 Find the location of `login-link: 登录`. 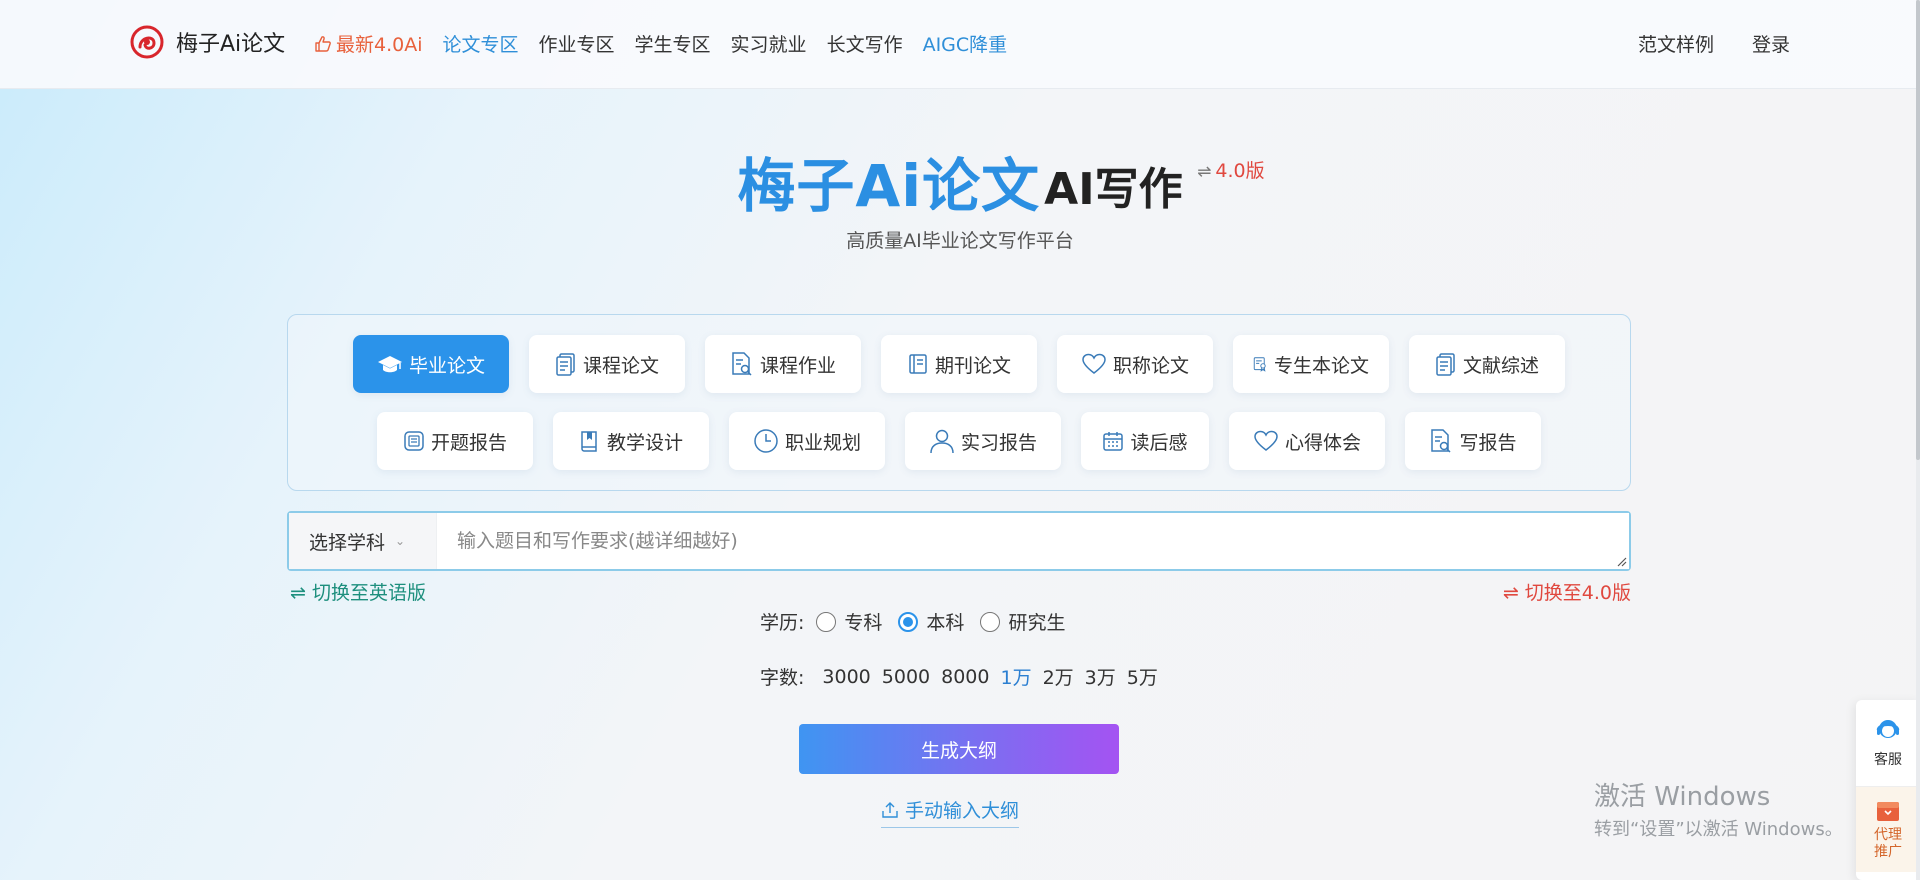

login-link: 登录 is located at coordinates (1771, 43).